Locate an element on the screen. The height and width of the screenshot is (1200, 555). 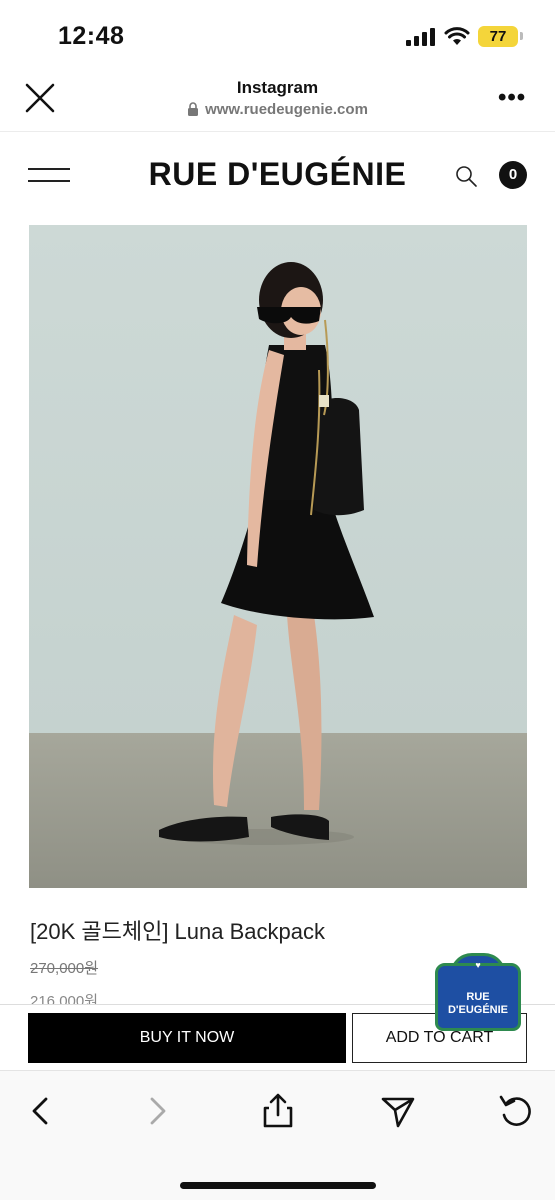
buy-now-button: BUY IT NOW is located at coordinates (187, 1038).